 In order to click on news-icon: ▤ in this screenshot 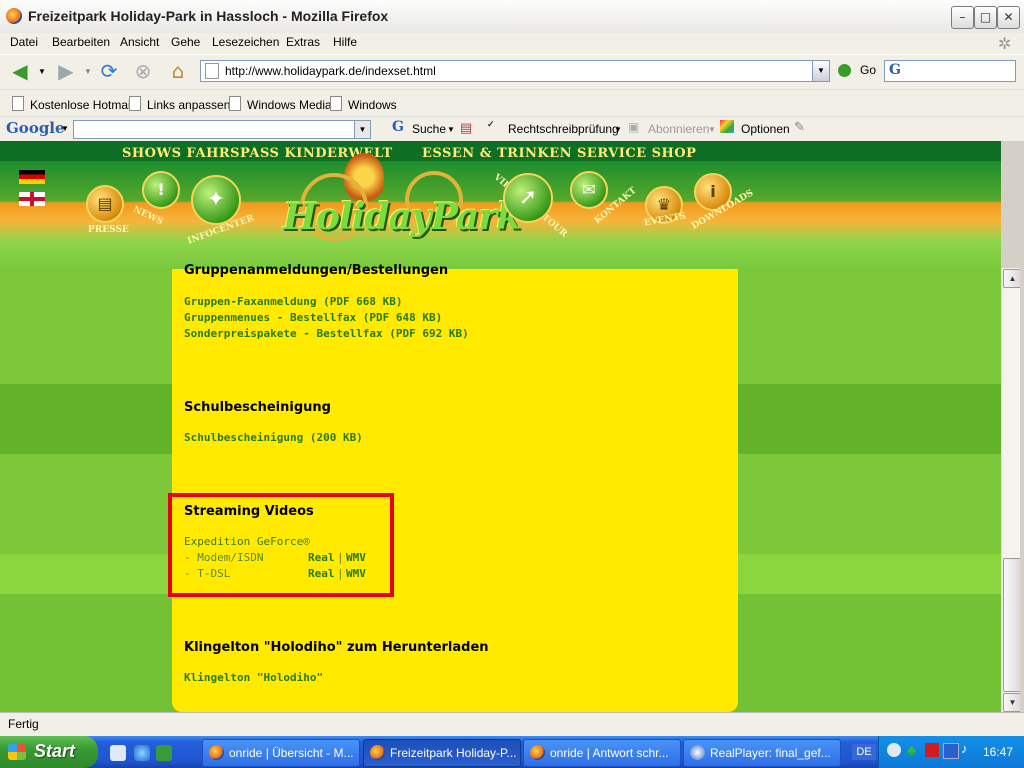, I will do `click(466, 128)`.